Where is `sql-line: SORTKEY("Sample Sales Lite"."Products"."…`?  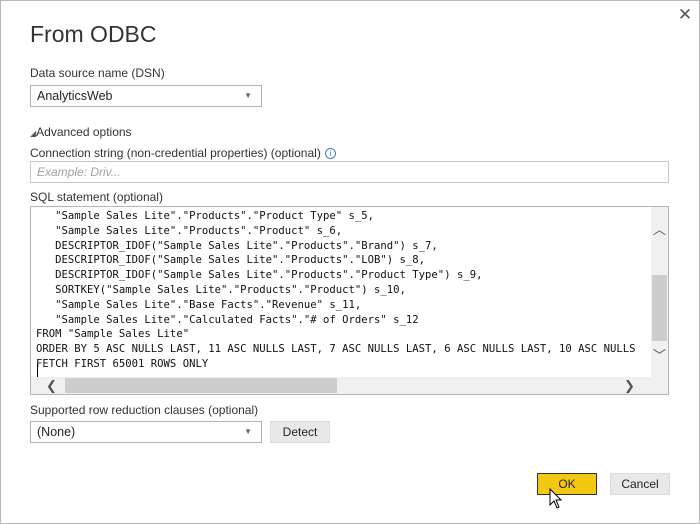
sql-line: SORTKEY("Sample Sales Lite"."Products"."… is located at coordinates (221, 289).